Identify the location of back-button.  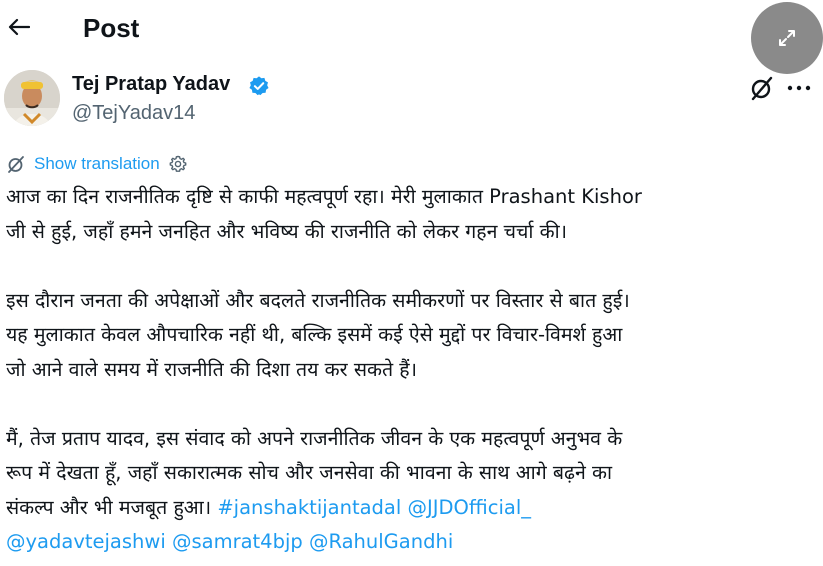
(19, 27).